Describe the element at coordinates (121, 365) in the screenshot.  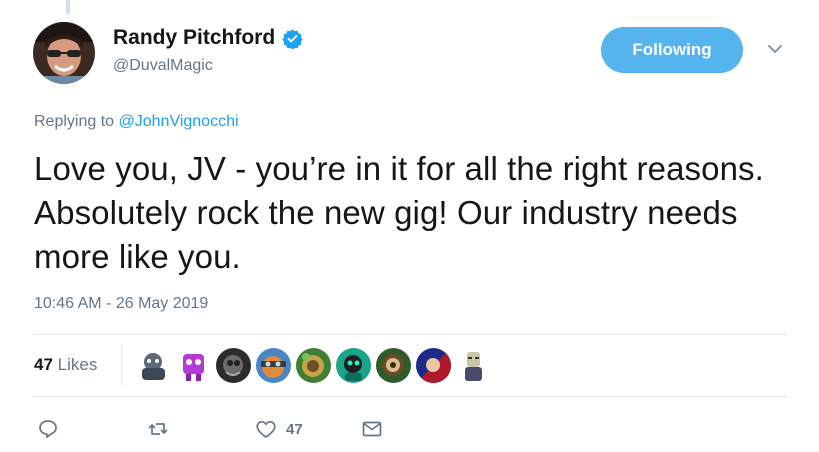
I see `likes-separator` at that location.